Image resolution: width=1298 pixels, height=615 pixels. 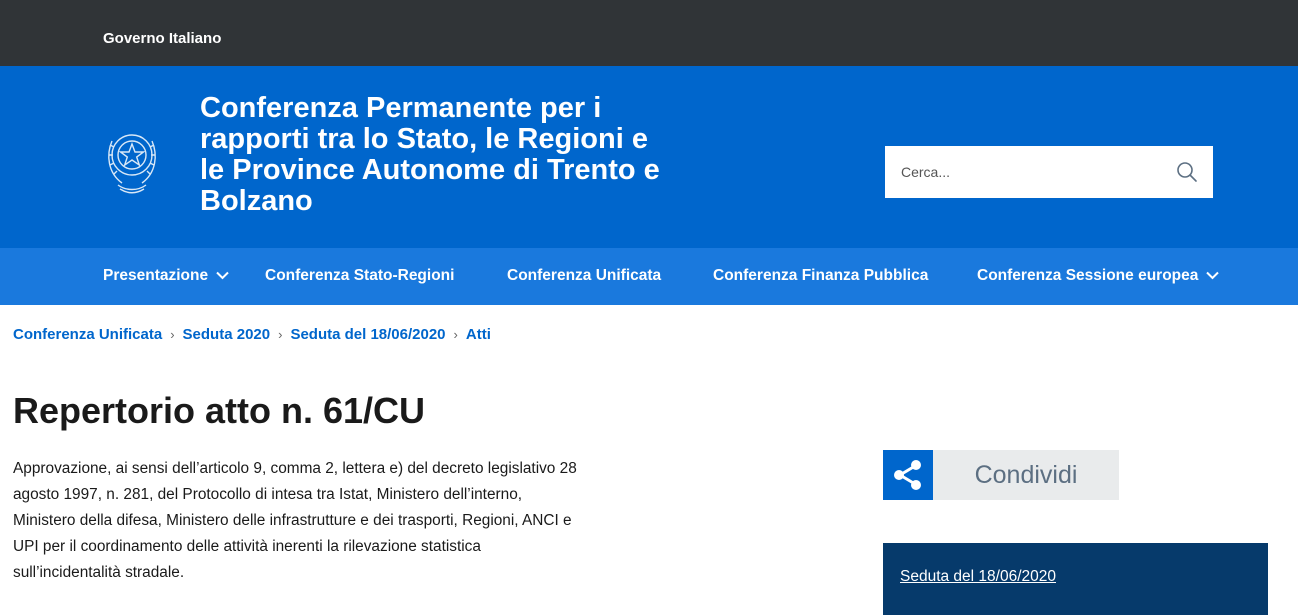 I want to click on share-label: Condividi, so click(x=1026, y=475).